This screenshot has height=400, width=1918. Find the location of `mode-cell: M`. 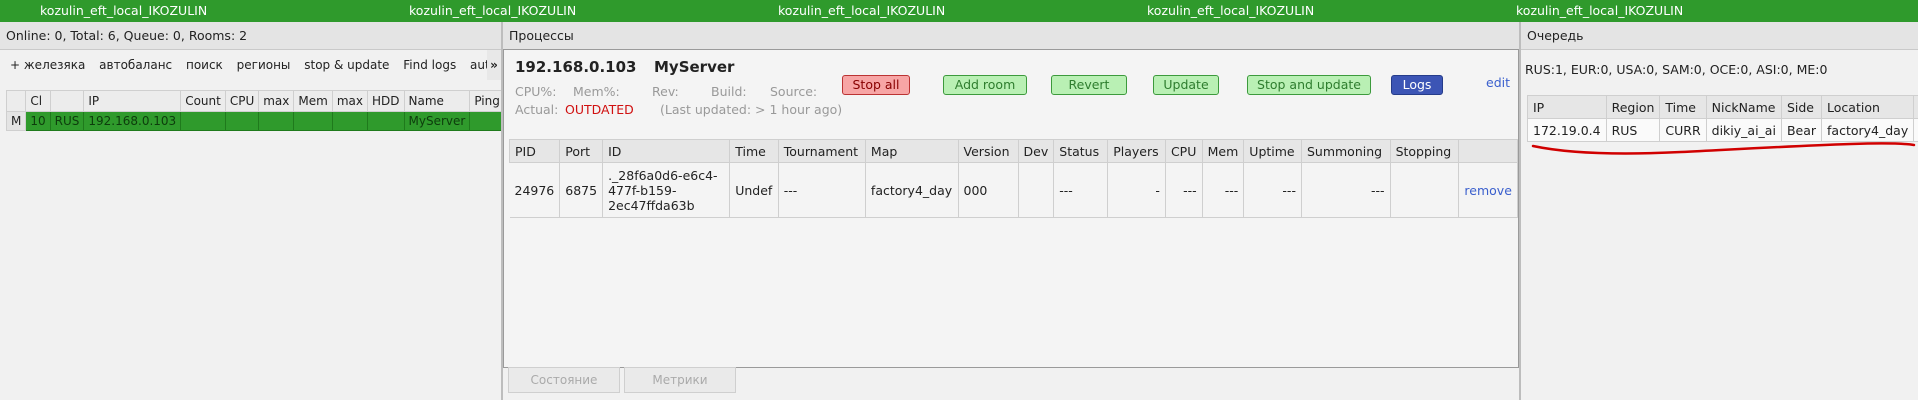

mode-cell: M is located at coordinates (16, 121).